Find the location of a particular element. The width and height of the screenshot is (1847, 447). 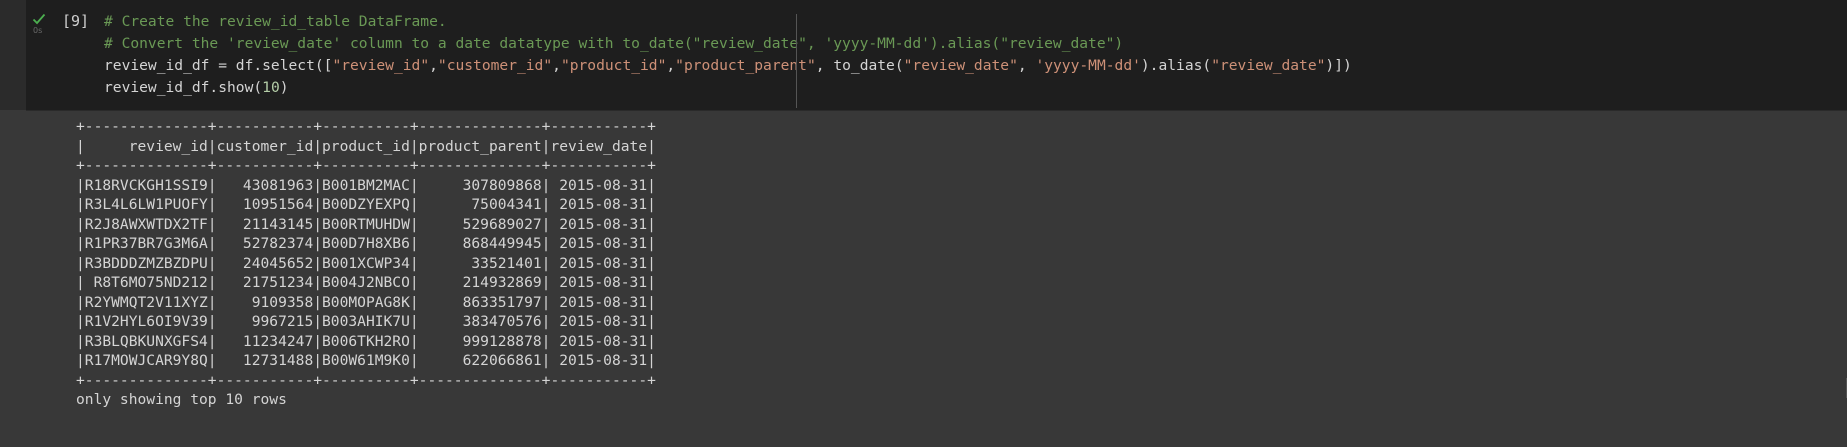

execution-count: [9] is located at coordinates (76, 21).